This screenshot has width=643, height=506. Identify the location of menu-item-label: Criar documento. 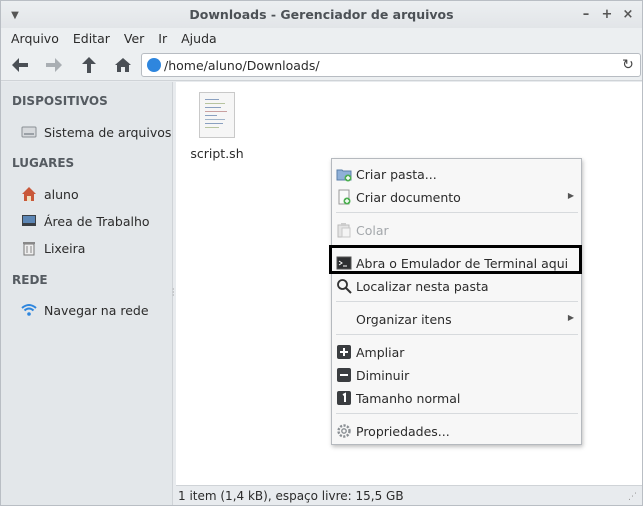
(408, 197).